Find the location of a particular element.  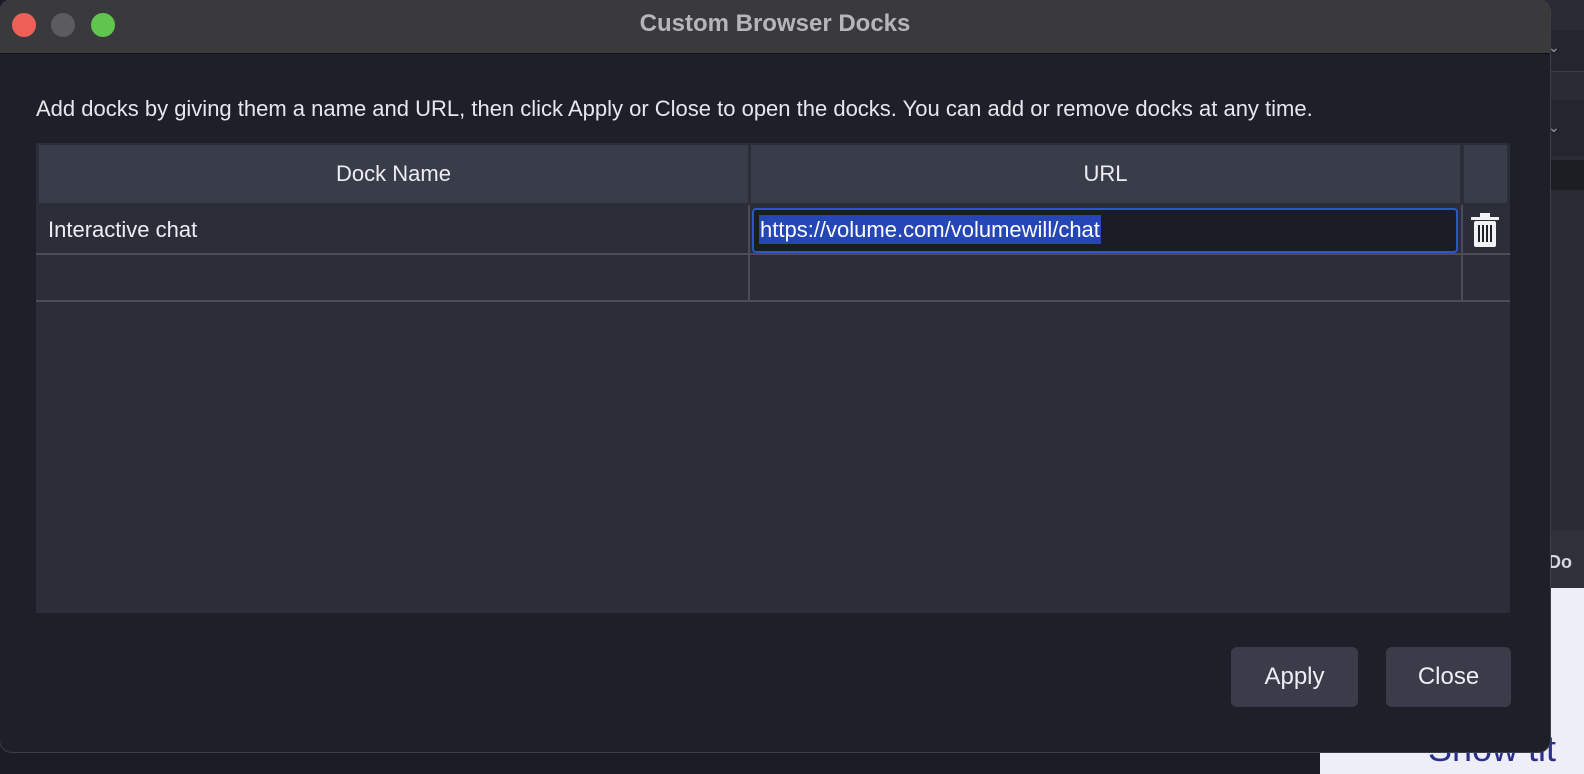

table-row is located at coordinates (773, 278).